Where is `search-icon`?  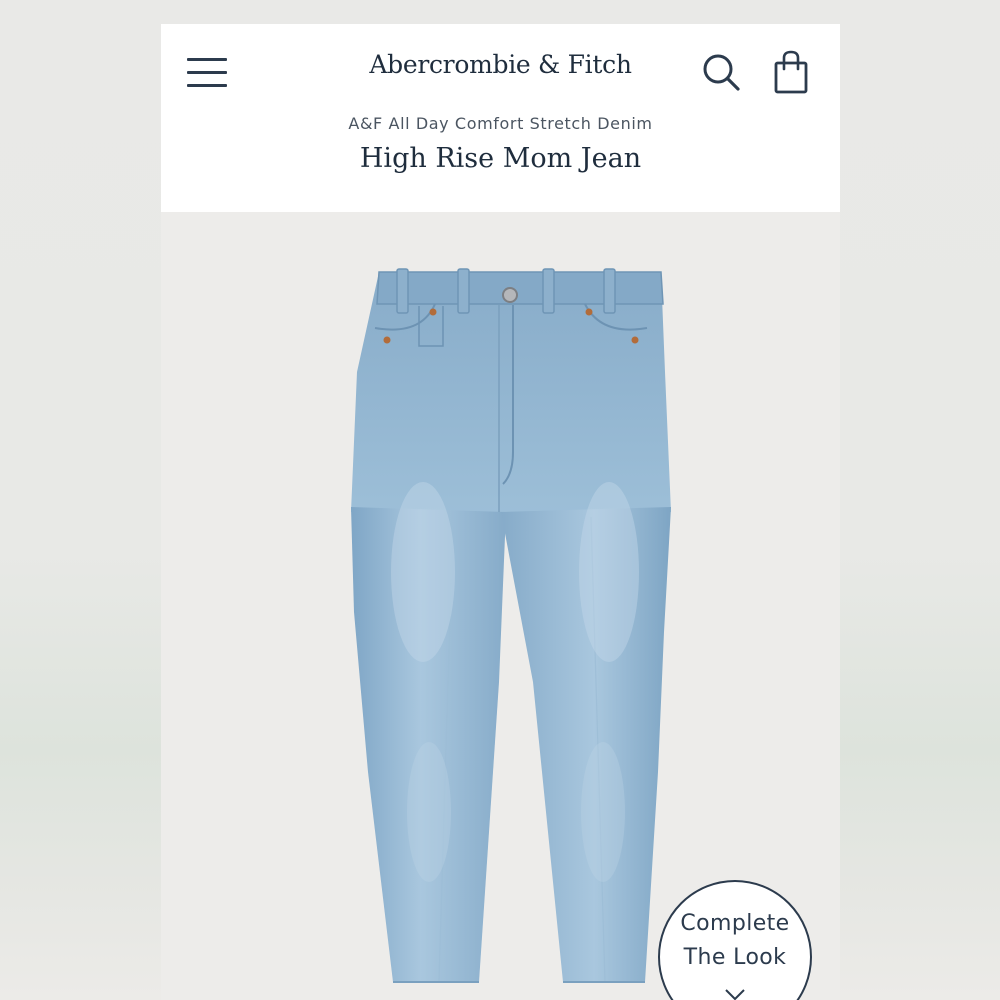
search-icon is located at coordinates (721, 72).